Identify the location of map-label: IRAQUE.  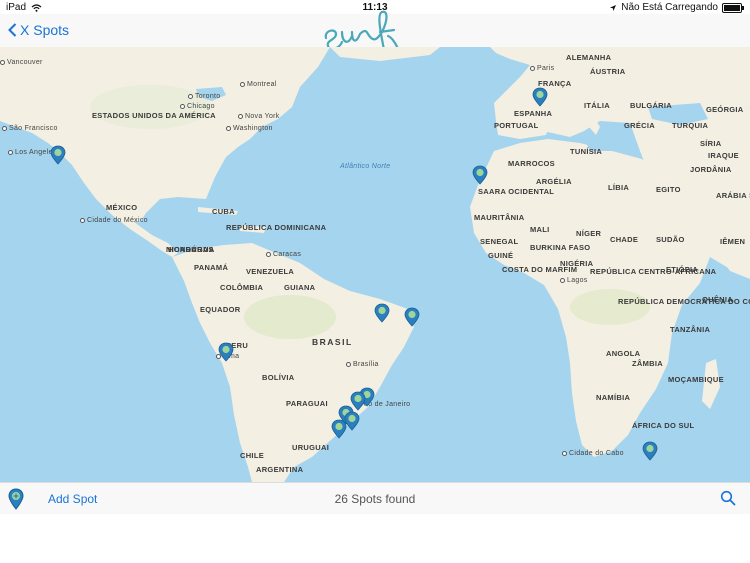
(723, 155).